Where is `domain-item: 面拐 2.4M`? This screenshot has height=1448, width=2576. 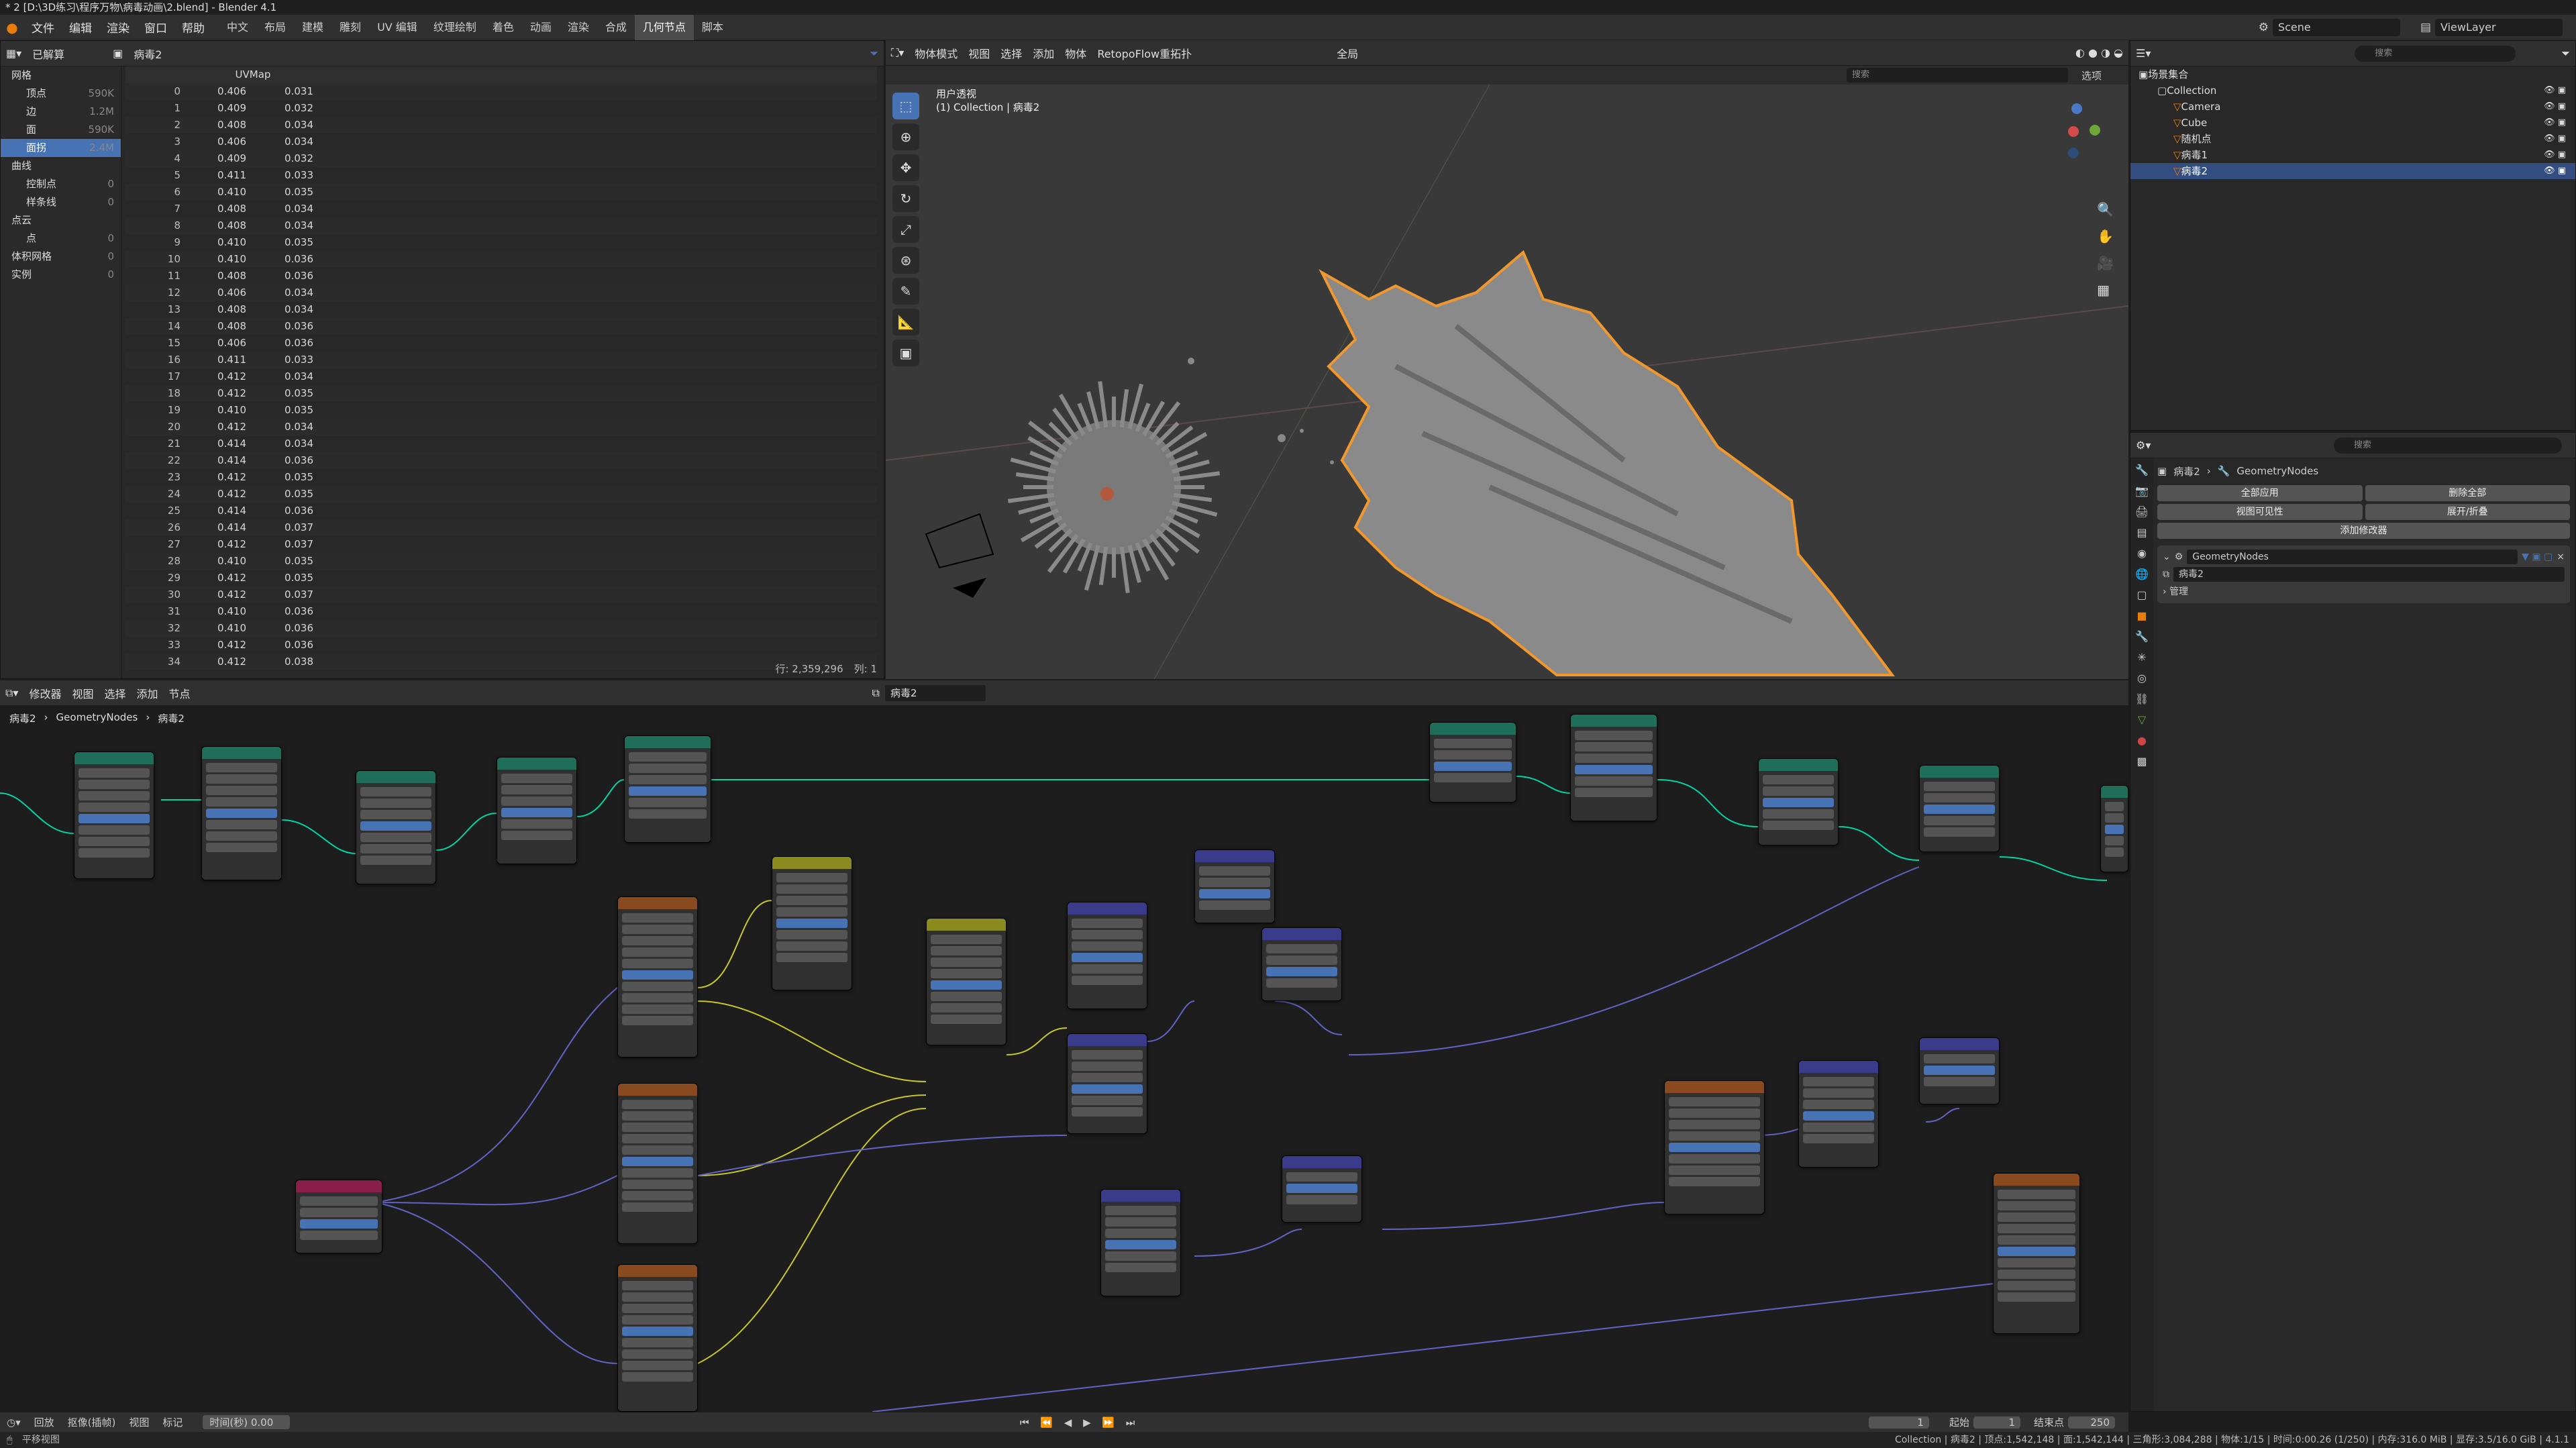
domain-item: 面拐 2.4M is located at coordinates (61, 148).